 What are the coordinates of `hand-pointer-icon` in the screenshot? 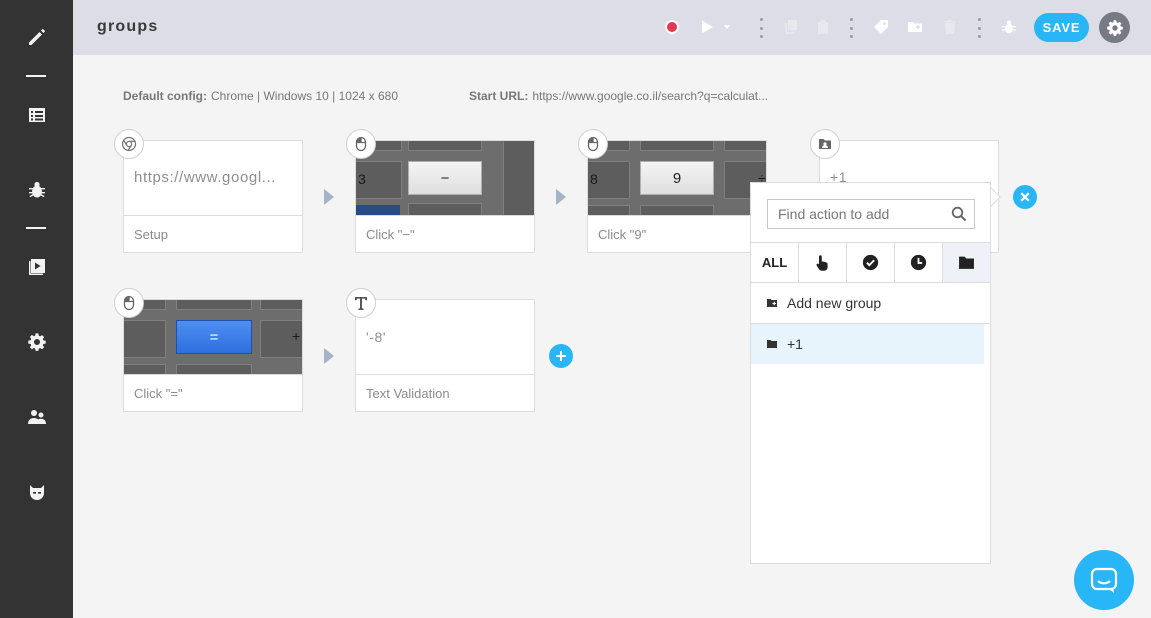 It's located at (822, 263).